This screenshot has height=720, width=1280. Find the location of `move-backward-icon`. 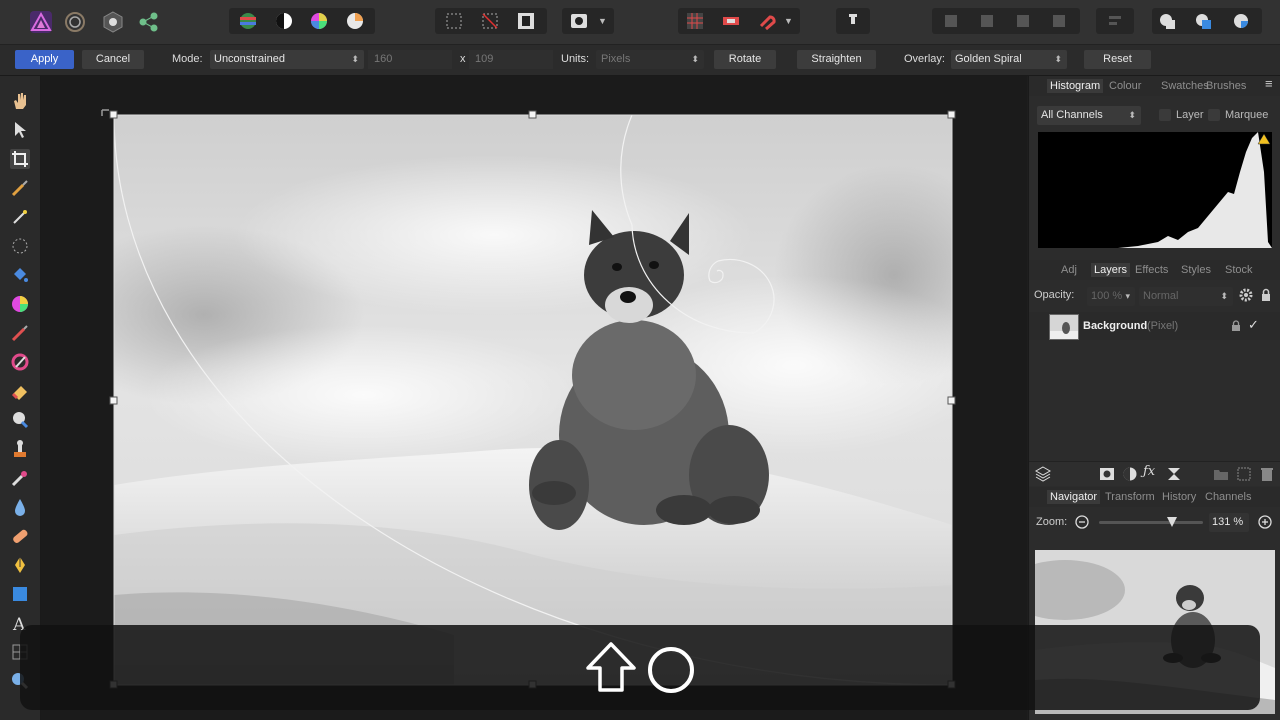

move-backward-icon is located at coordinates (987, 21).